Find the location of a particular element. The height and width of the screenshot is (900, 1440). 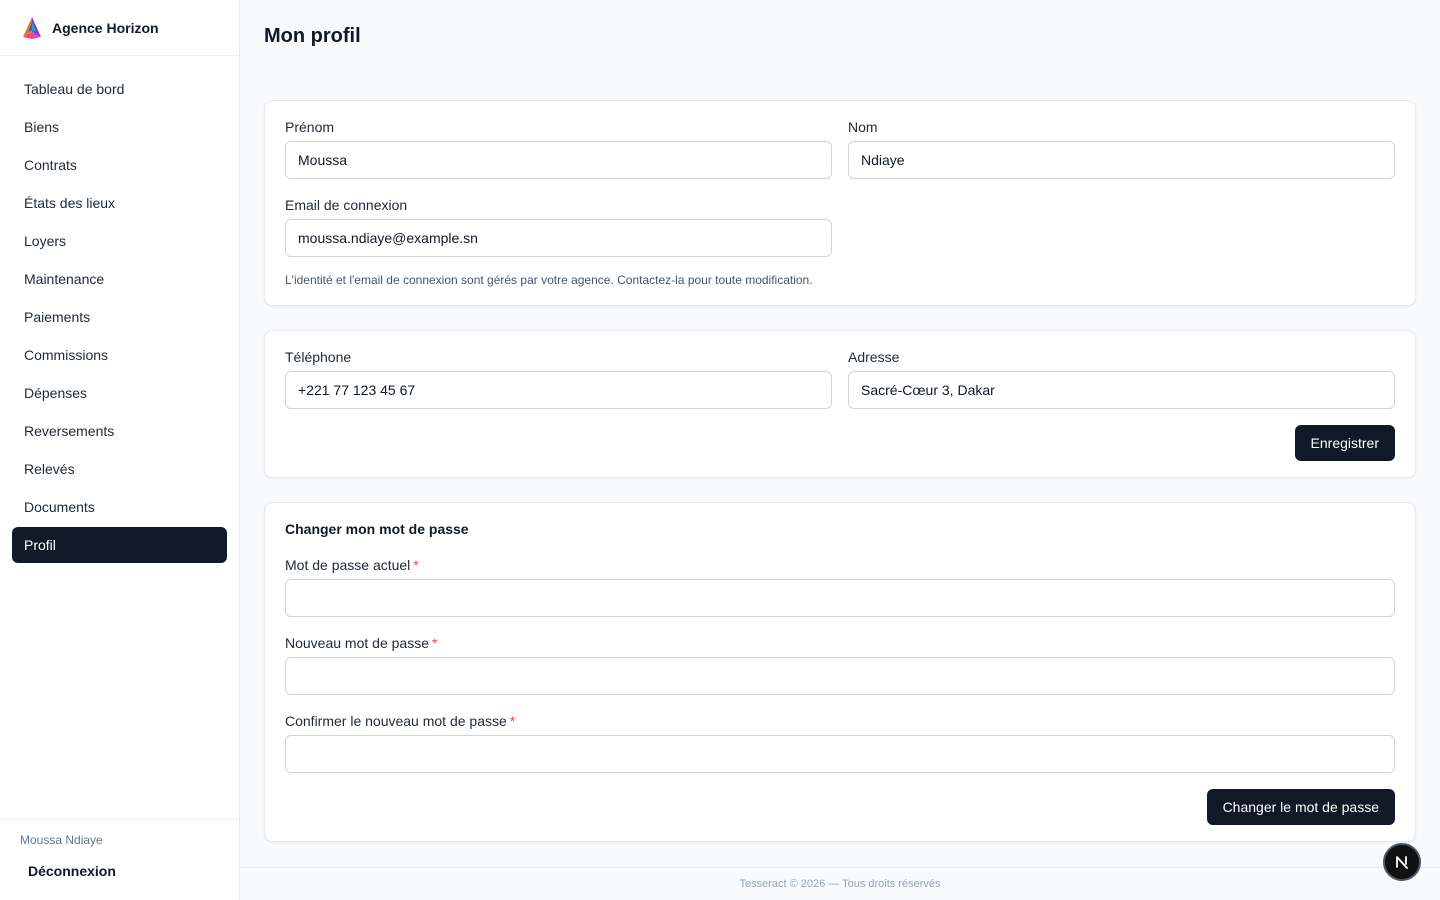

sidebar-footer: Moussa Ndiaye Déconnexion is located at coordinates (120, 859).